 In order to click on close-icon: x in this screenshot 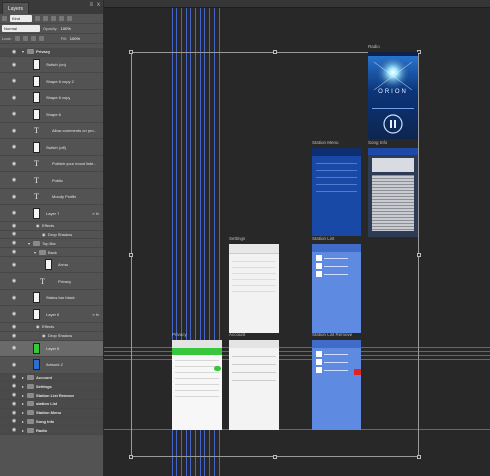, I will do `click(98, 5)`.